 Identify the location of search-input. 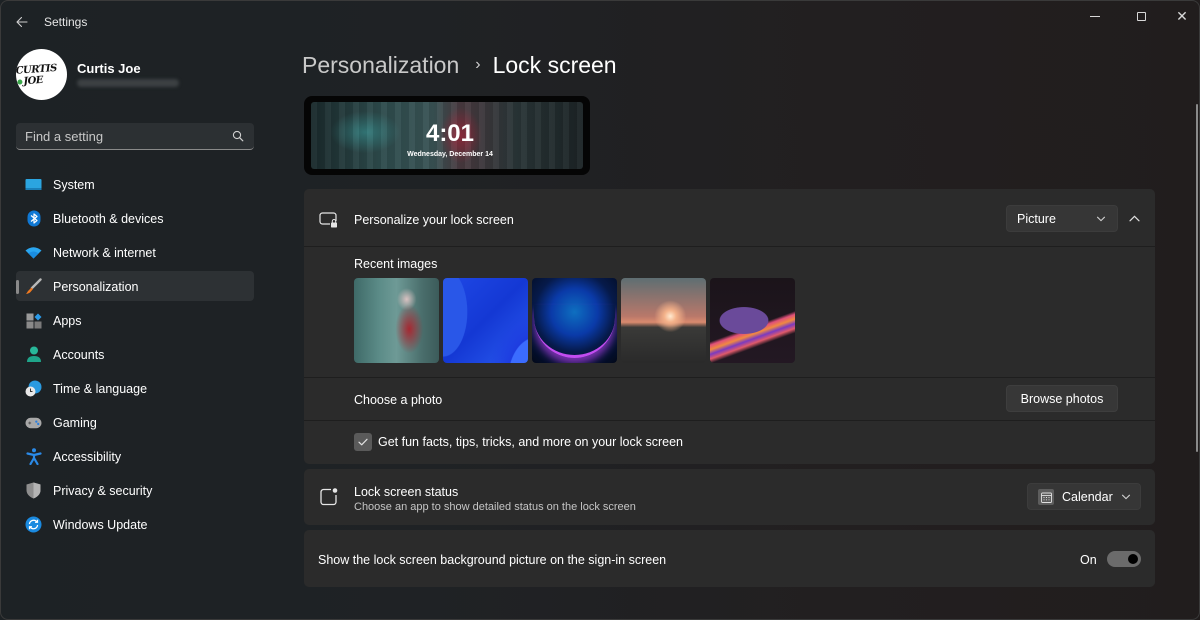
(121, 136).